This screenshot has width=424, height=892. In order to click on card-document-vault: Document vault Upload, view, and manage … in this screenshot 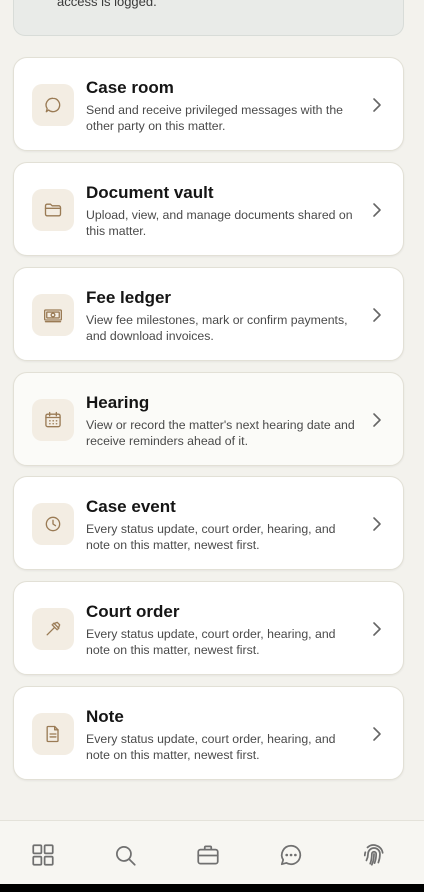, I will do `click(208, 209)`.